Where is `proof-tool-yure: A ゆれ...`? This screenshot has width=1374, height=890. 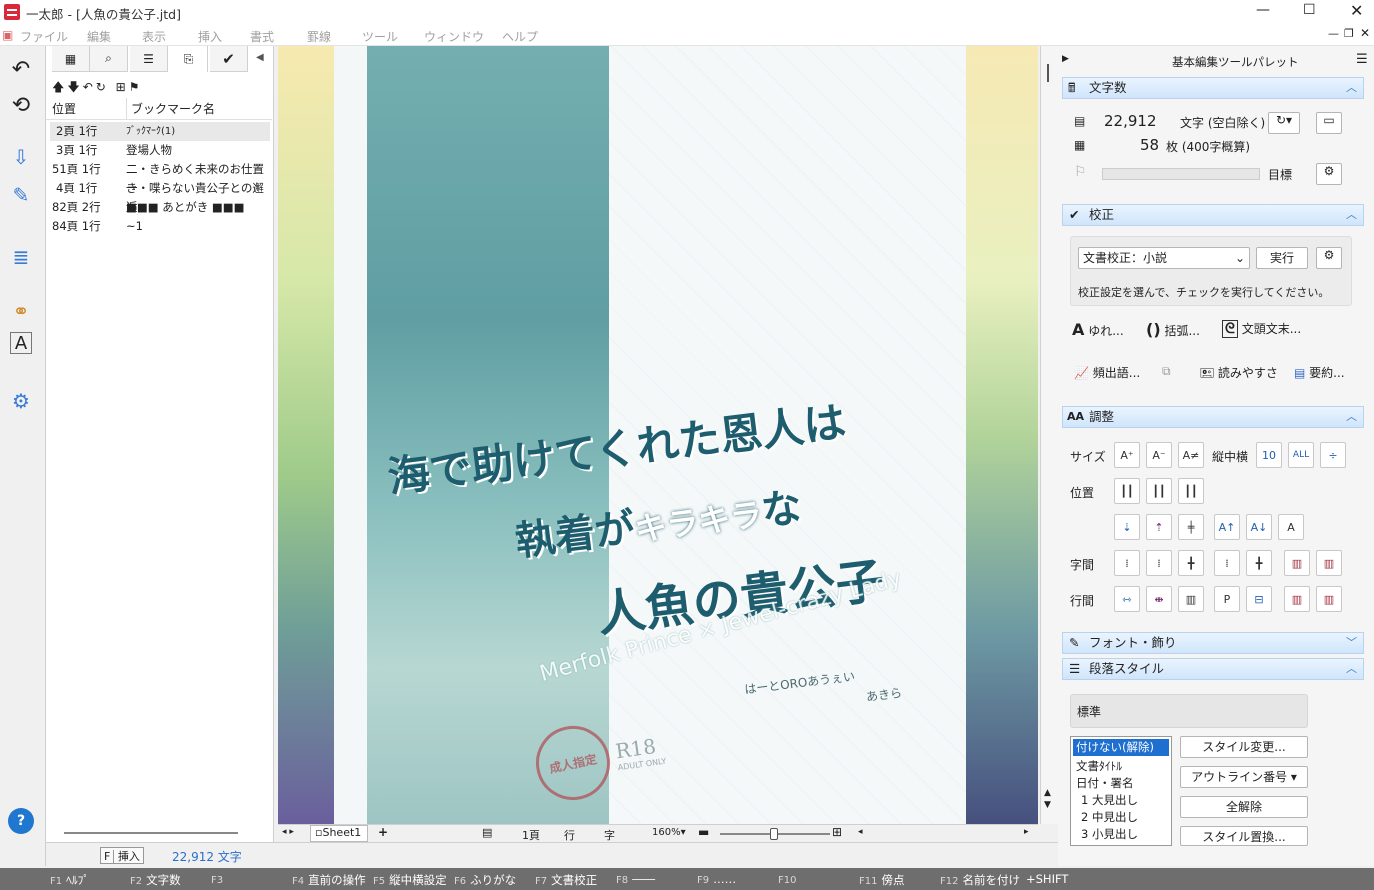
proof-tool-yure: A ゆれ... is located at coordinates (1098, 329).